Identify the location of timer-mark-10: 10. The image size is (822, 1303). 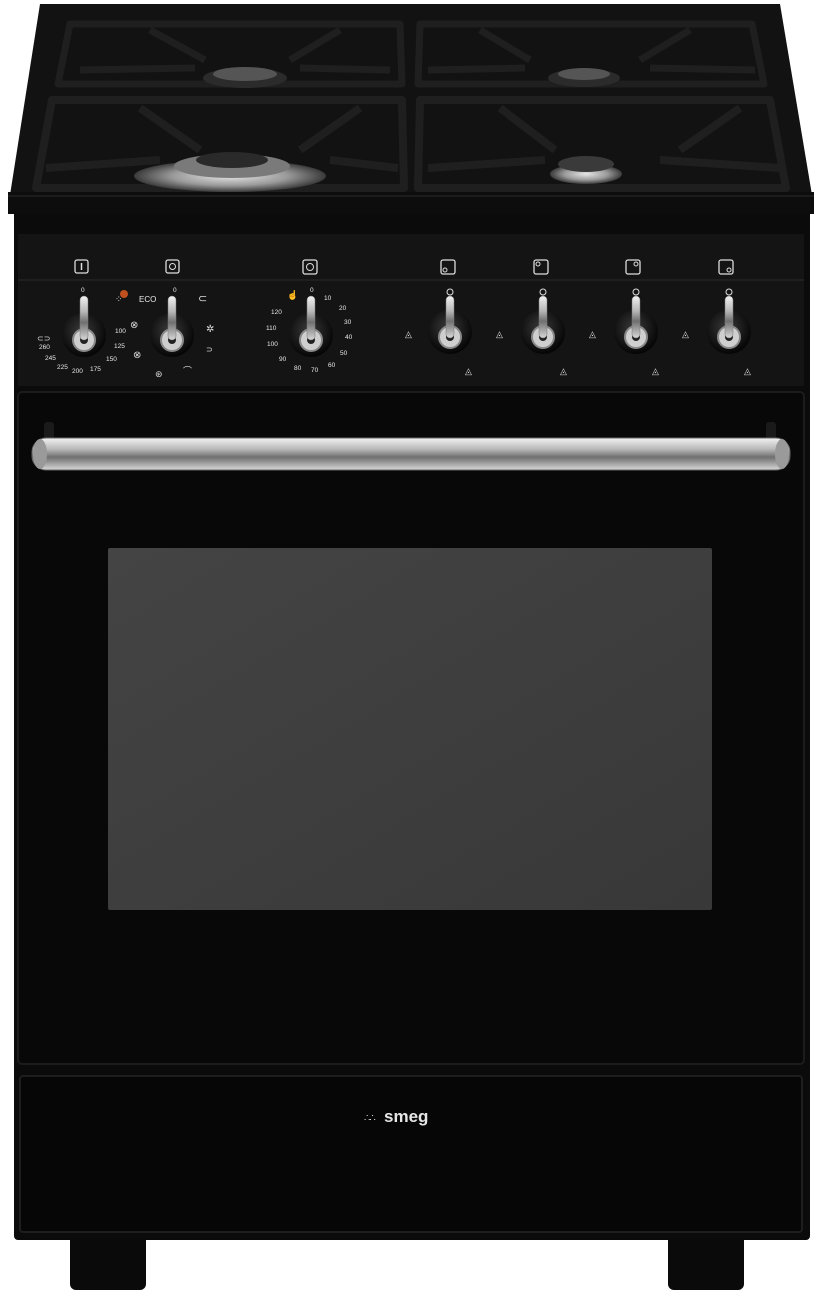
(328, 298).